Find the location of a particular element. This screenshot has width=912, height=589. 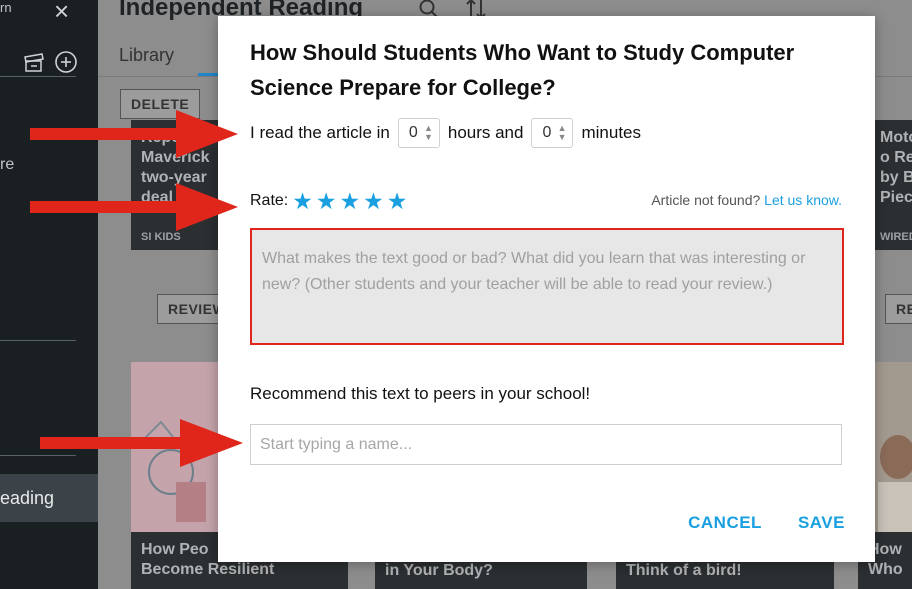

star-rating: ★ ★ ★ ★ ★ is located at coordinates (351, 201).